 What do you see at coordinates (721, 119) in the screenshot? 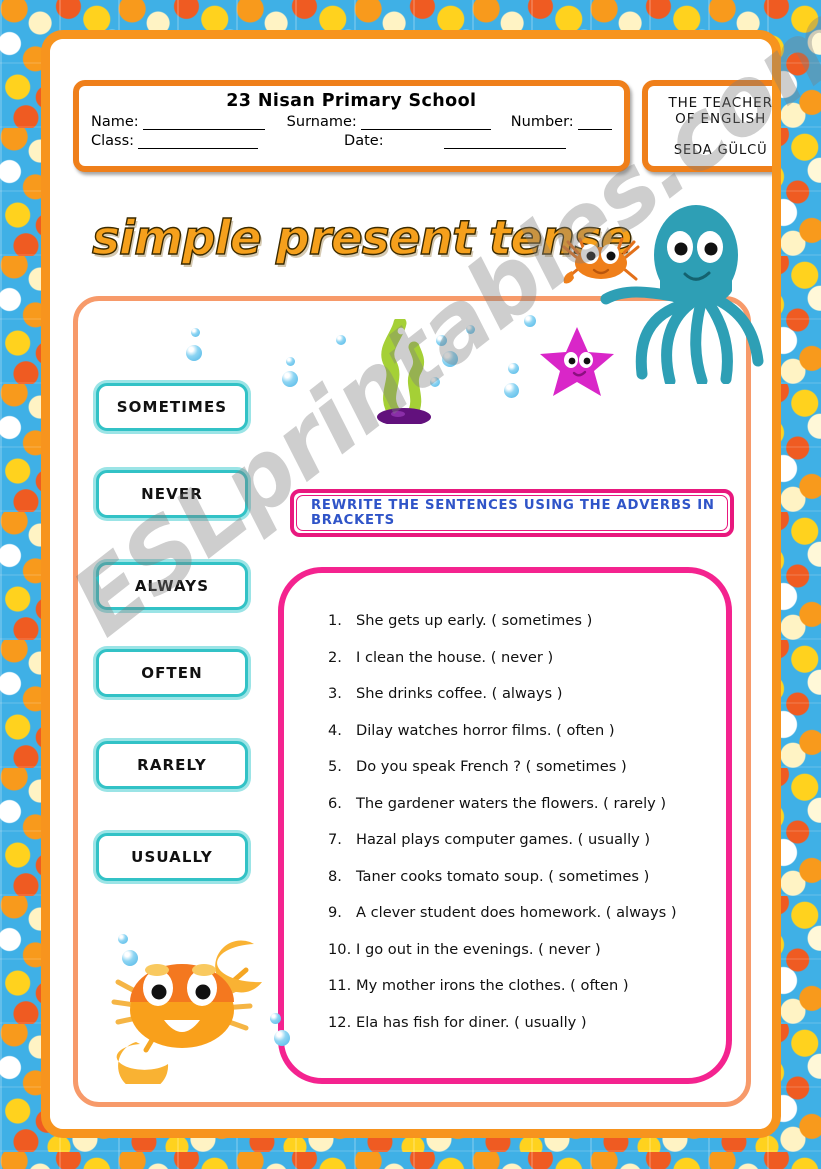
I see `teacher-title-line2: OF ENGLISH` at bounding box center [721, 119].